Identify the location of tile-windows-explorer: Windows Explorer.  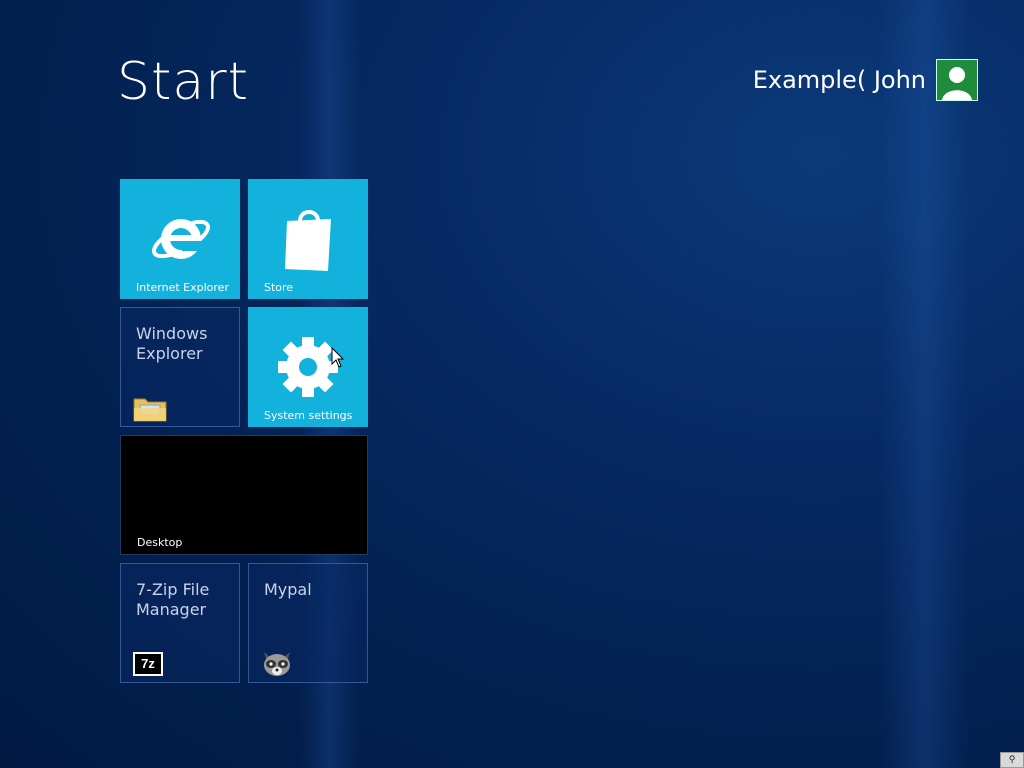
(180, 367).